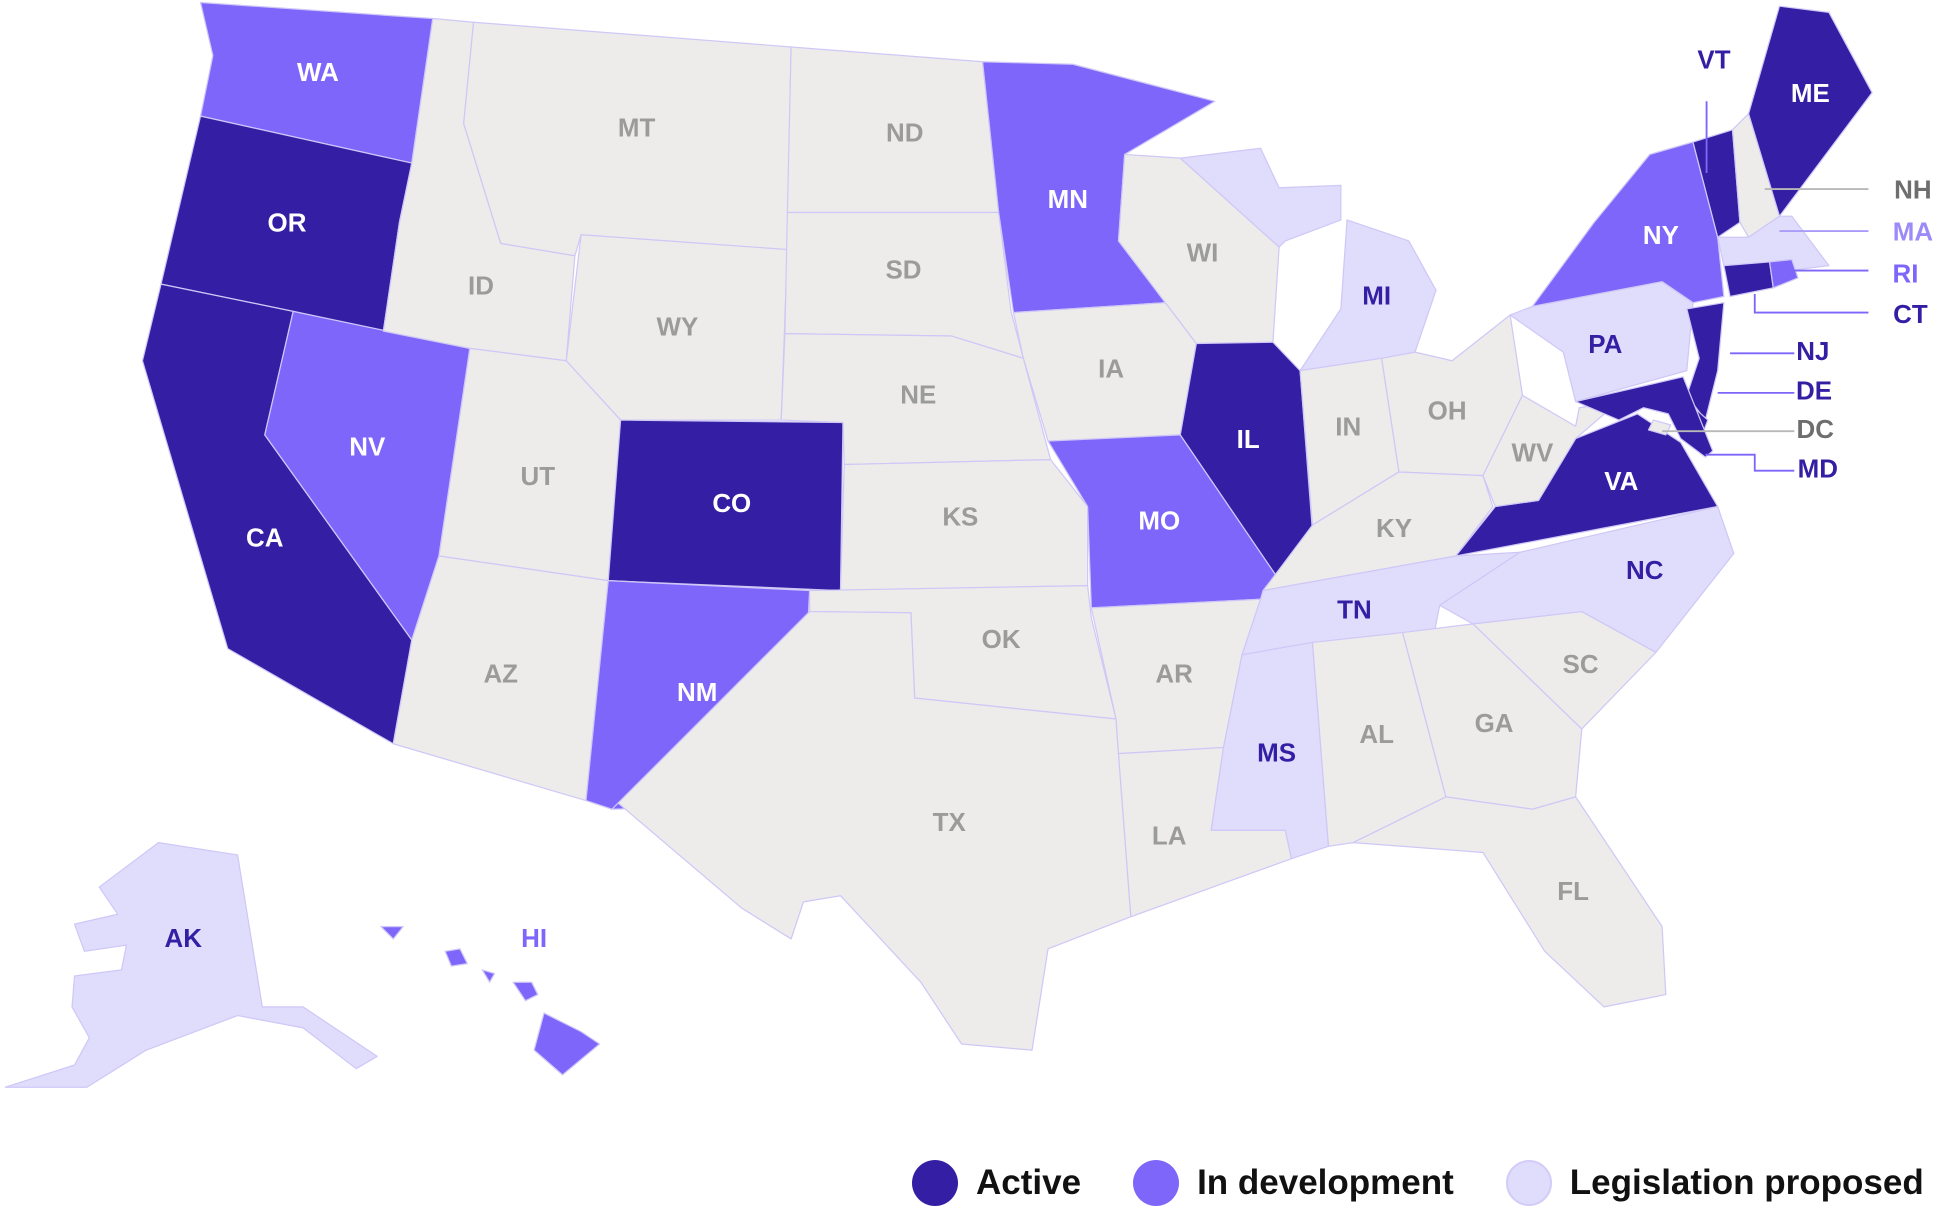  Describe the element at coordinates (318, 73) in the screenshot. I see `state-label-wa: WA` at that location.